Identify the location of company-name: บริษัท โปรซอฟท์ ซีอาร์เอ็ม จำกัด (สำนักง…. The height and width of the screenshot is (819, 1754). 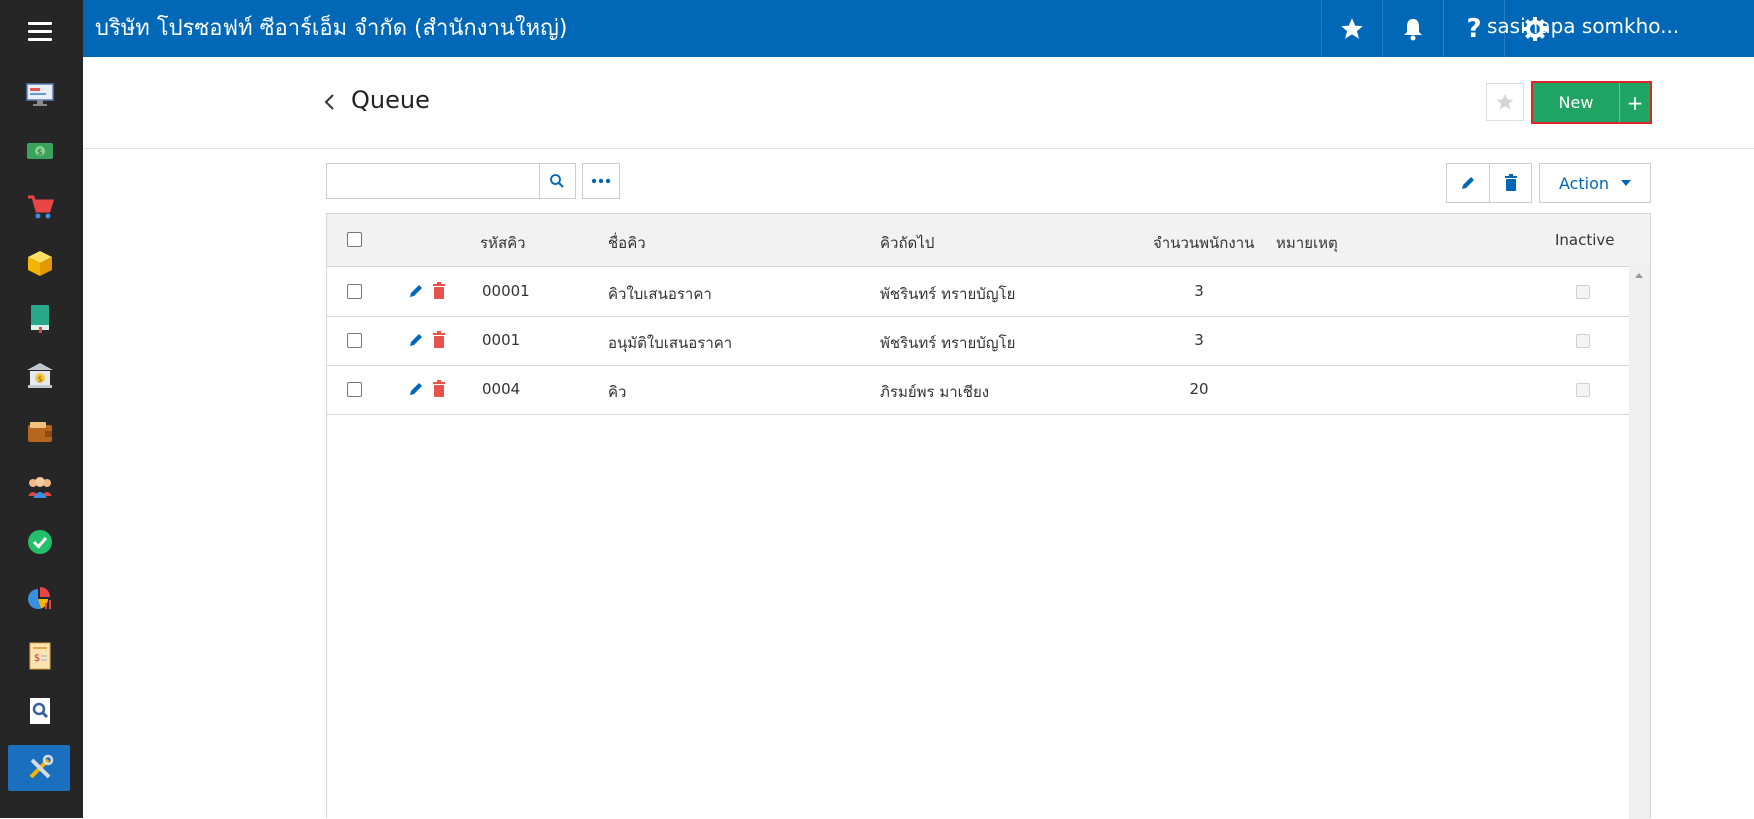
(331, 27).